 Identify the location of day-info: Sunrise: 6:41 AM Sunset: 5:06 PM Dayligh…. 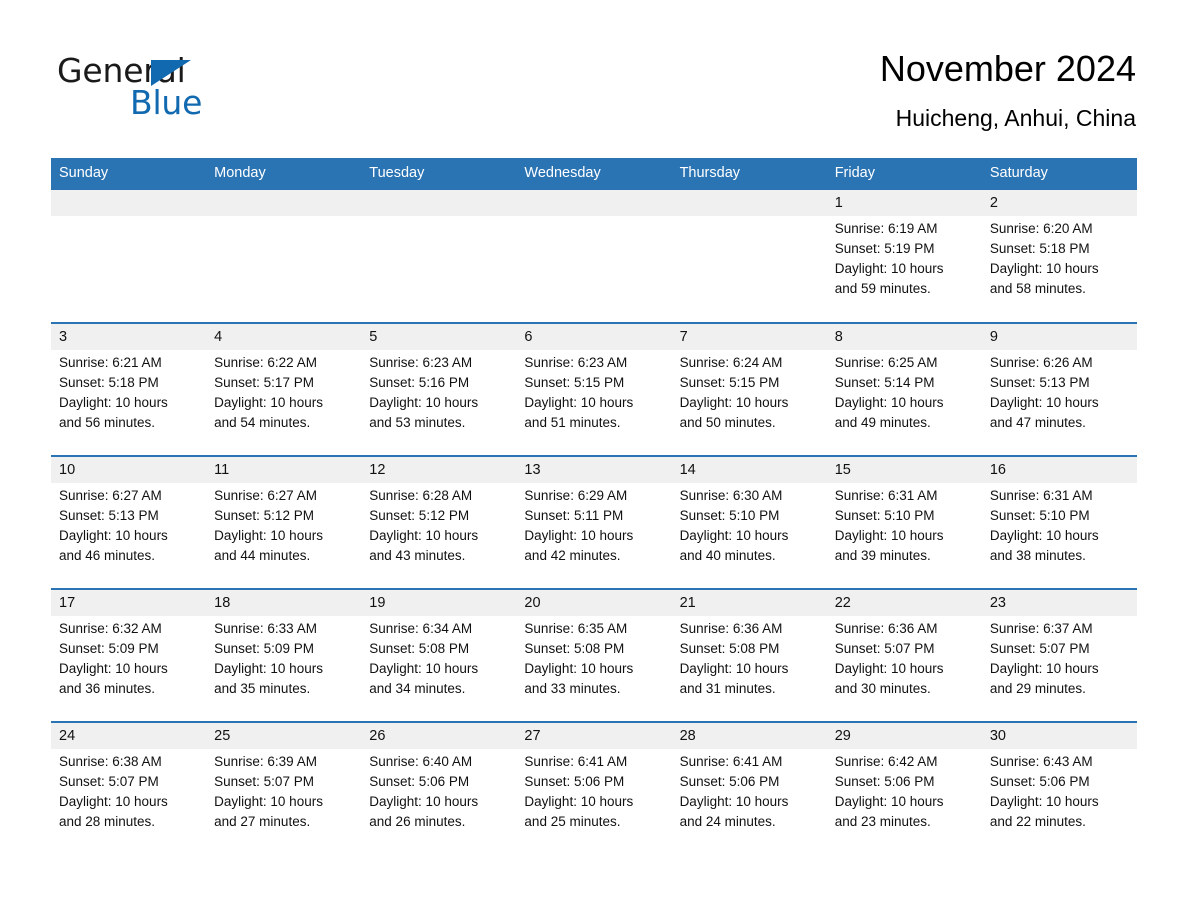
(597, 792).